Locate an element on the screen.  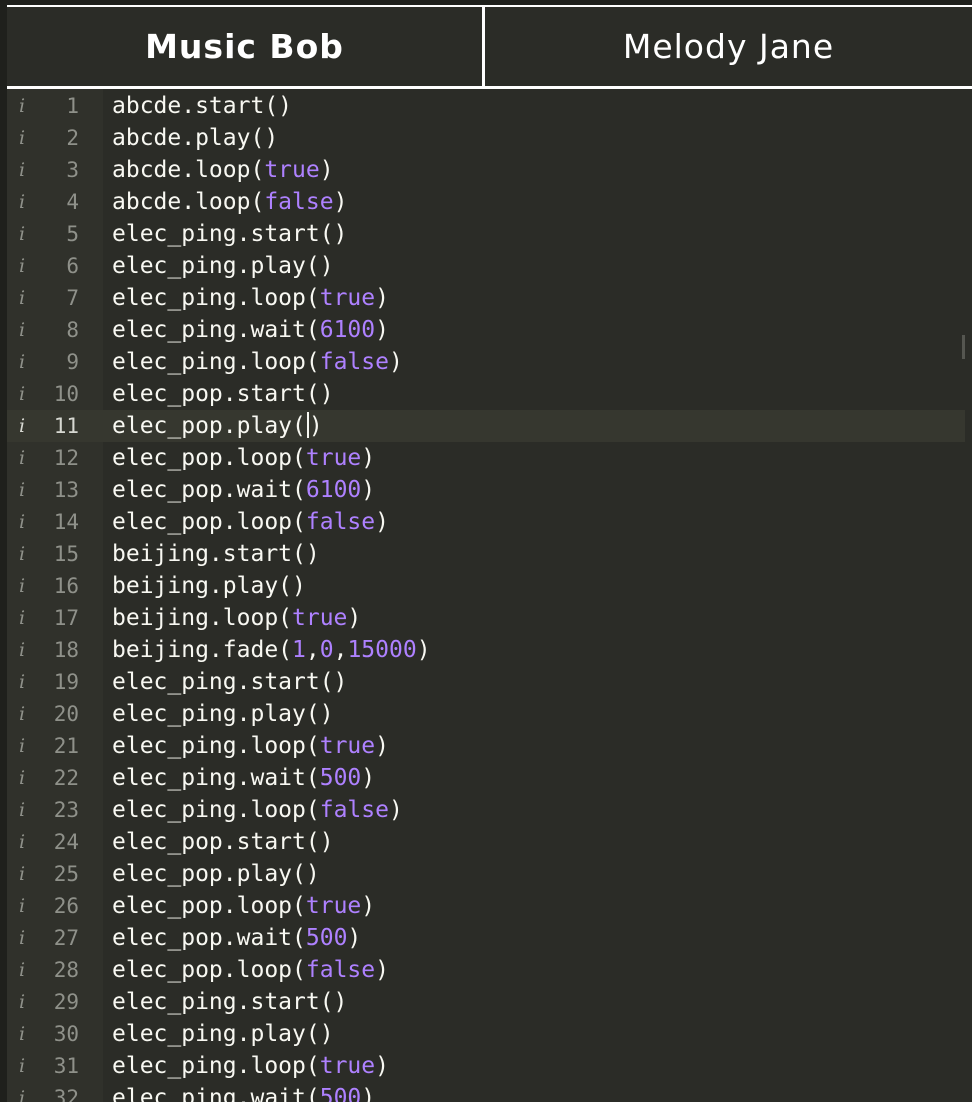
code-line: i 14 elec_pop.loop(false) is located at coordinates (486, 522).